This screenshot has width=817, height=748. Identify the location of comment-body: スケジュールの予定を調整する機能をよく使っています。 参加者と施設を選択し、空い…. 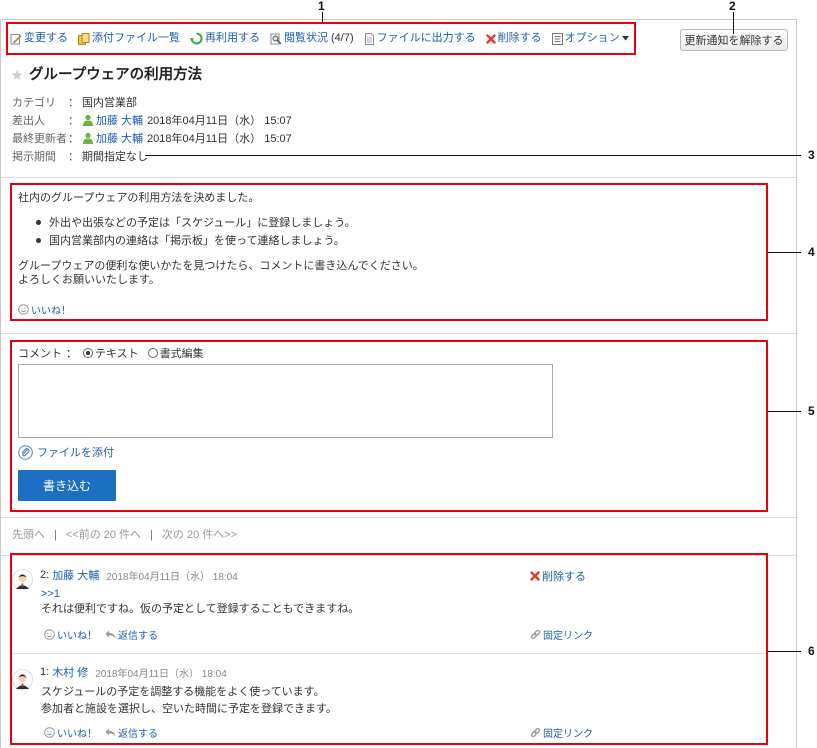
(189, 701).